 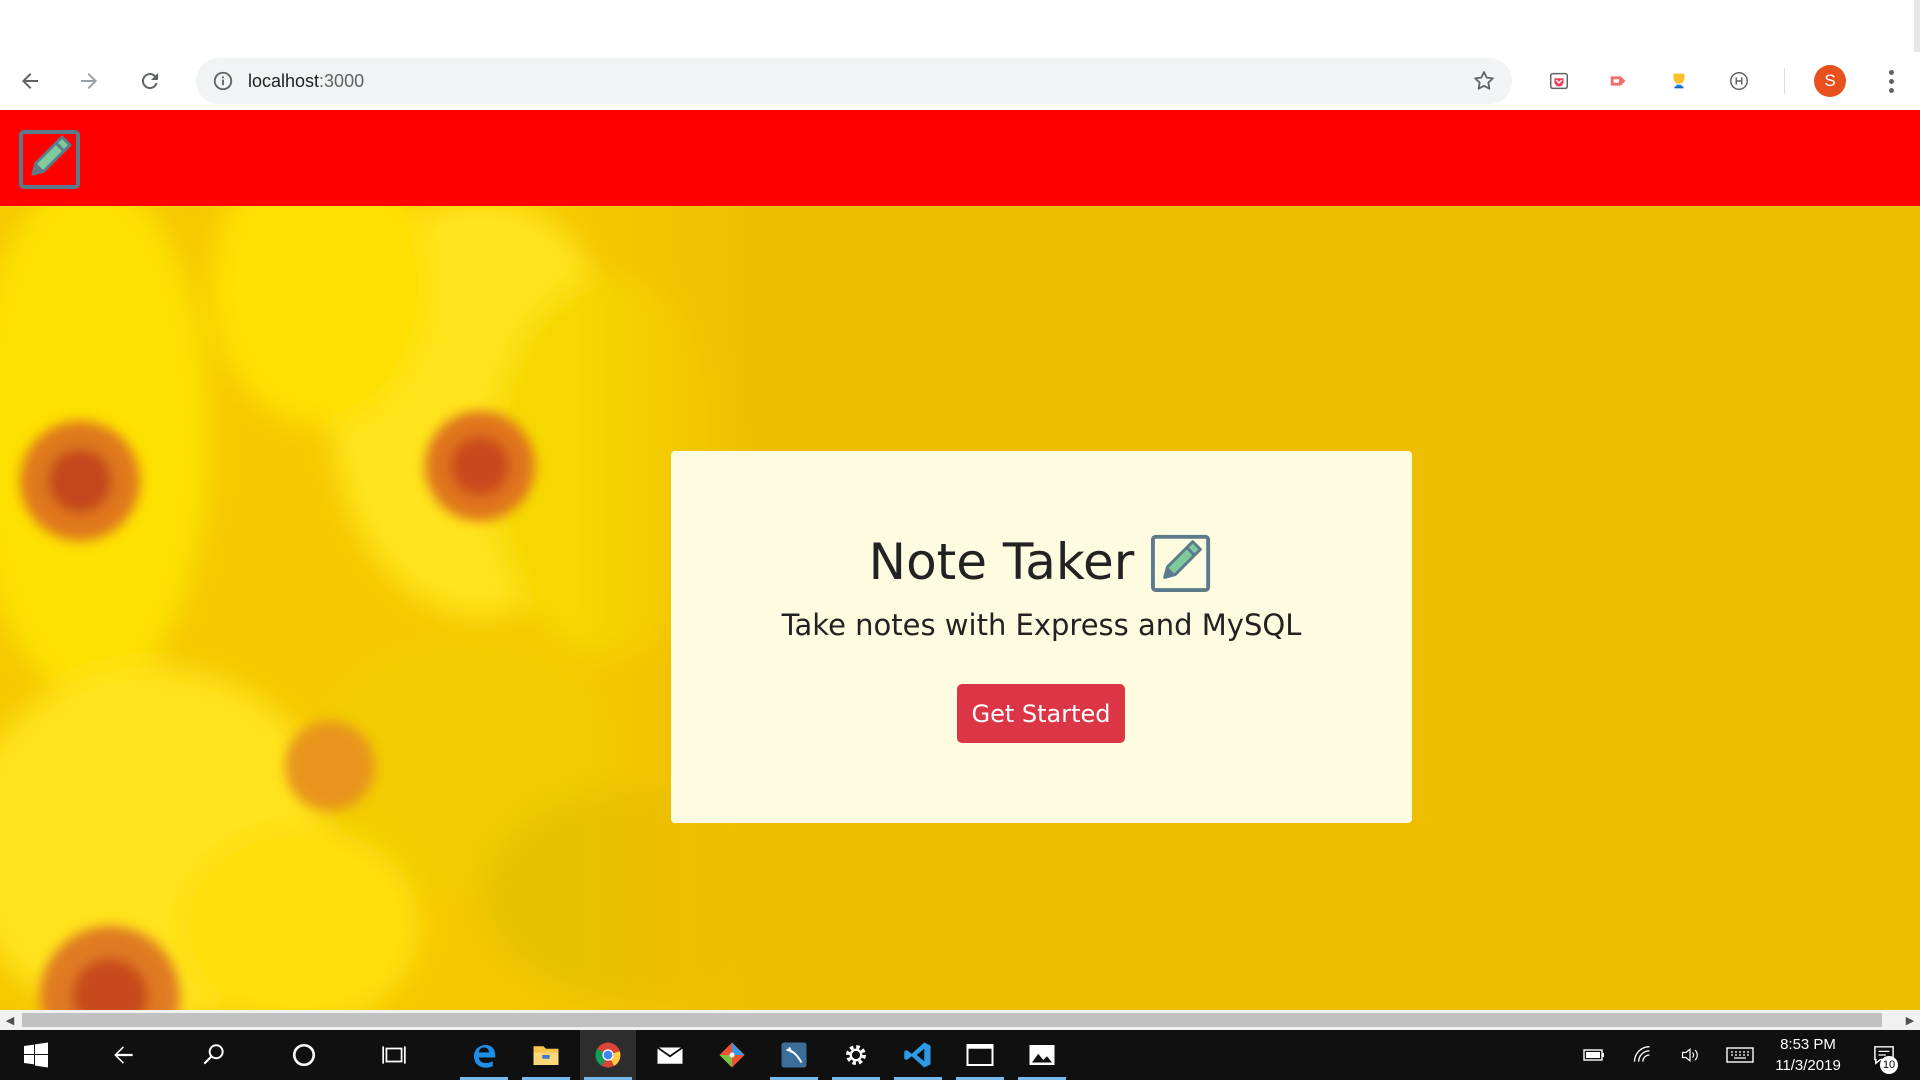 I want to click on start-icon, so click(x=36, y=1055).